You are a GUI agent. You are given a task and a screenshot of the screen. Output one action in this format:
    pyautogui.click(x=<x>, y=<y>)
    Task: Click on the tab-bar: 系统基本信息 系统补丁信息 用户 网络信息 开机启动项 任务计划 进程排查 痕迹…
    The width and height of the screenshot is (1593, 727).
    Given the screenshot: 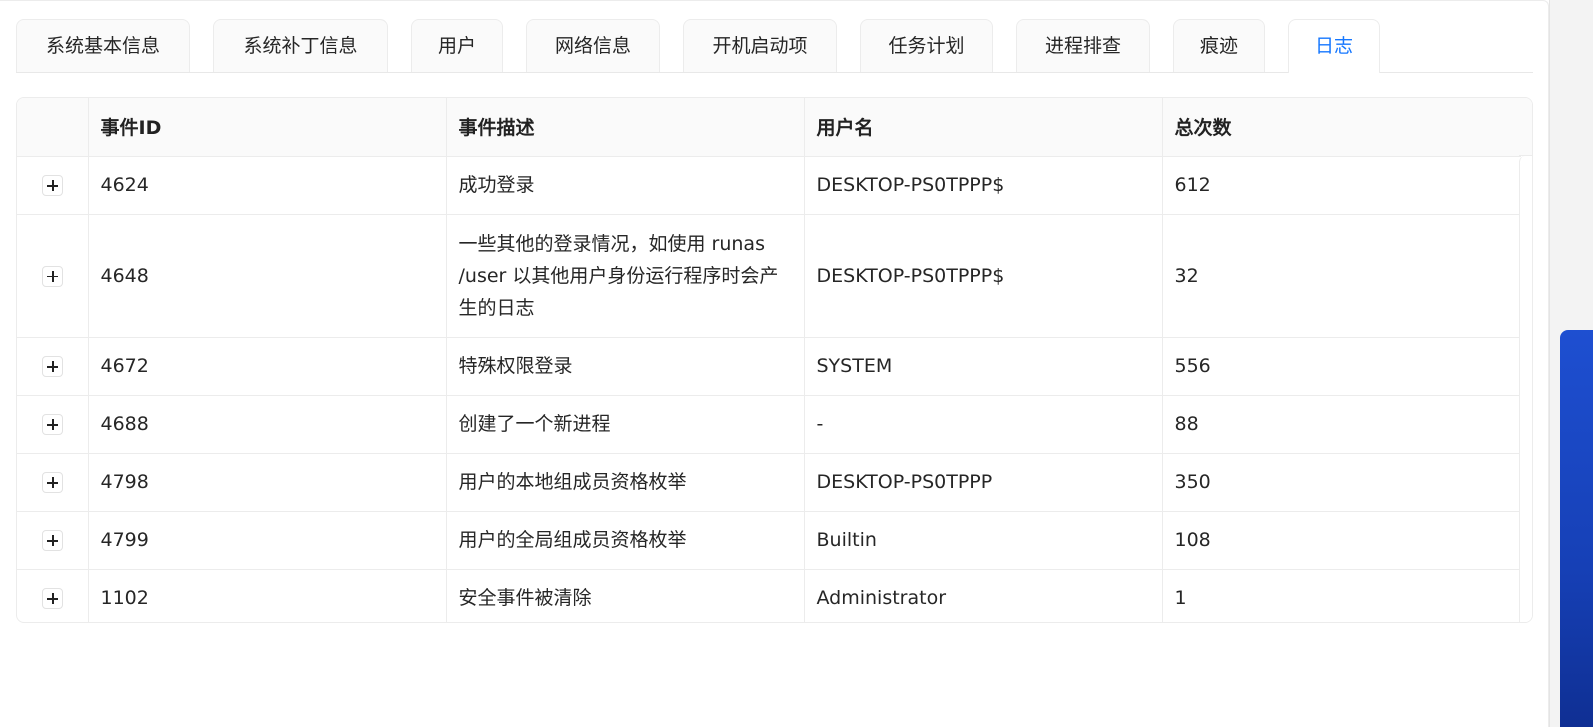 What is the action you would take?
    pyautogui.click(x=774, y=46)
    